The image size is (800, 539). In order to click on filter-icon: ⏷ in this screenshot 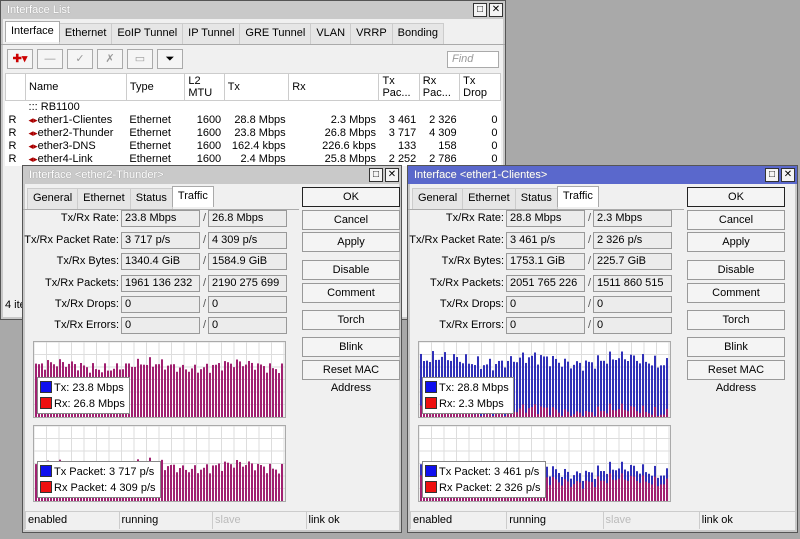, I will do `click(170, 59)`.